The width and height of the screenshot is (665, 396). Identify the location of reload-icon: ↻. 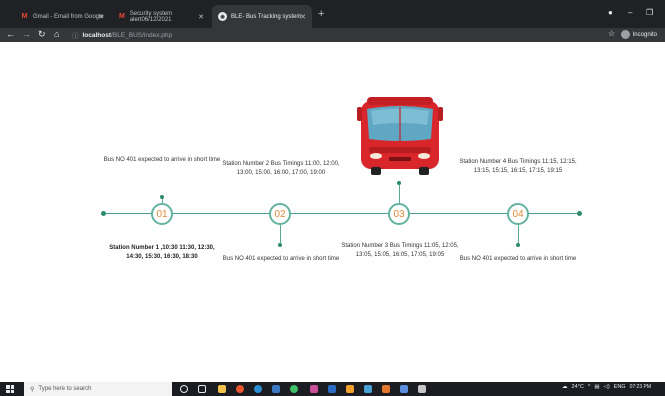
(42, 34).